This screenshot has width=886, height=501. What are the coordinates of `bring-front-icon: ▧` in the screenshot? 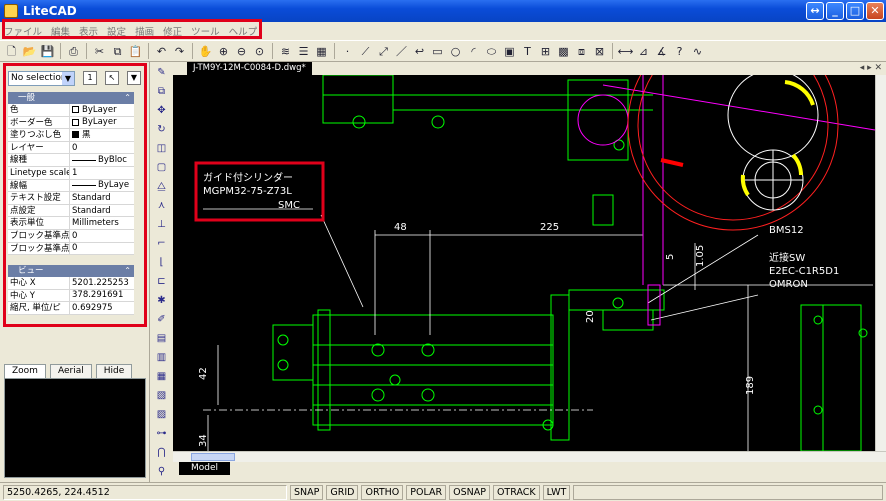 It's located at (162, 396).